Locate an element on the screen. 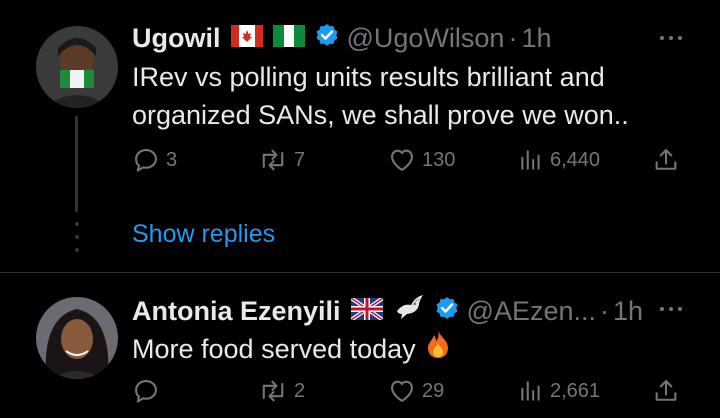 The image size is (720, 418). like-button: 130 is located at coordinates (421, 160).